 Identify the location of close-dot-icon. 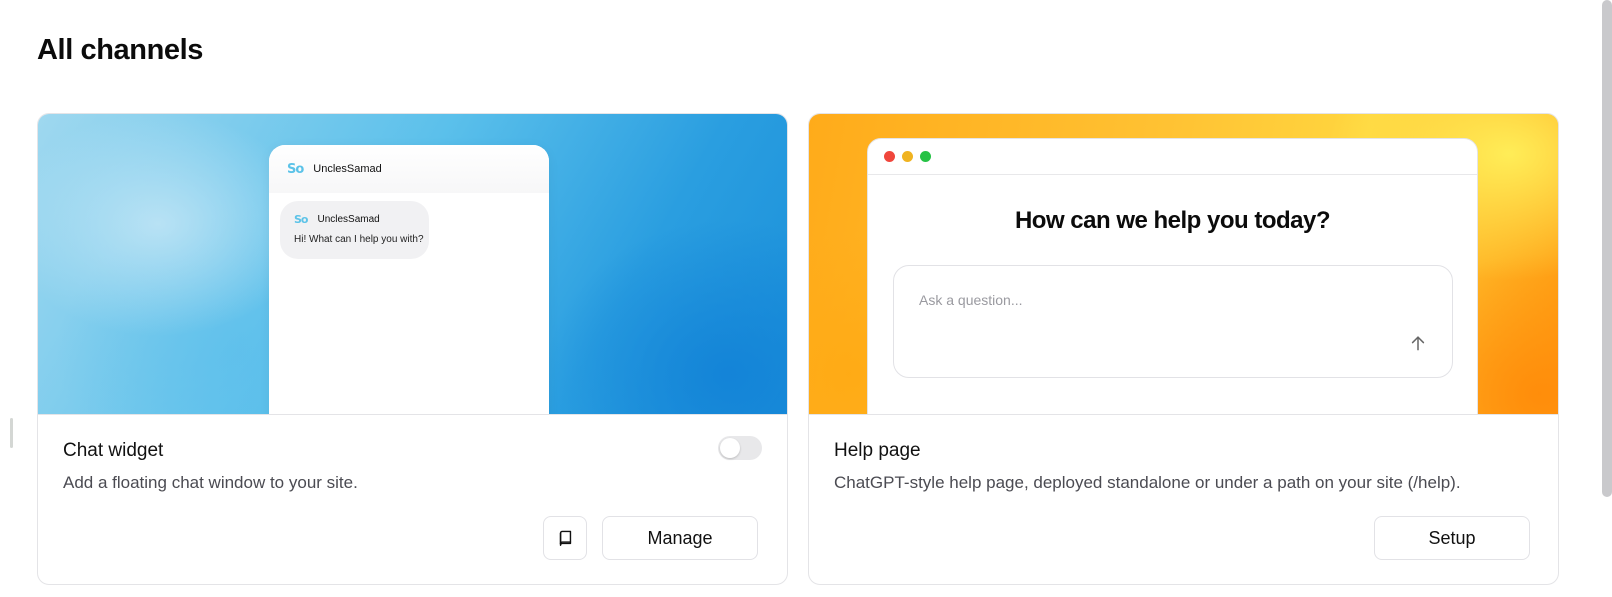
(889, 156).